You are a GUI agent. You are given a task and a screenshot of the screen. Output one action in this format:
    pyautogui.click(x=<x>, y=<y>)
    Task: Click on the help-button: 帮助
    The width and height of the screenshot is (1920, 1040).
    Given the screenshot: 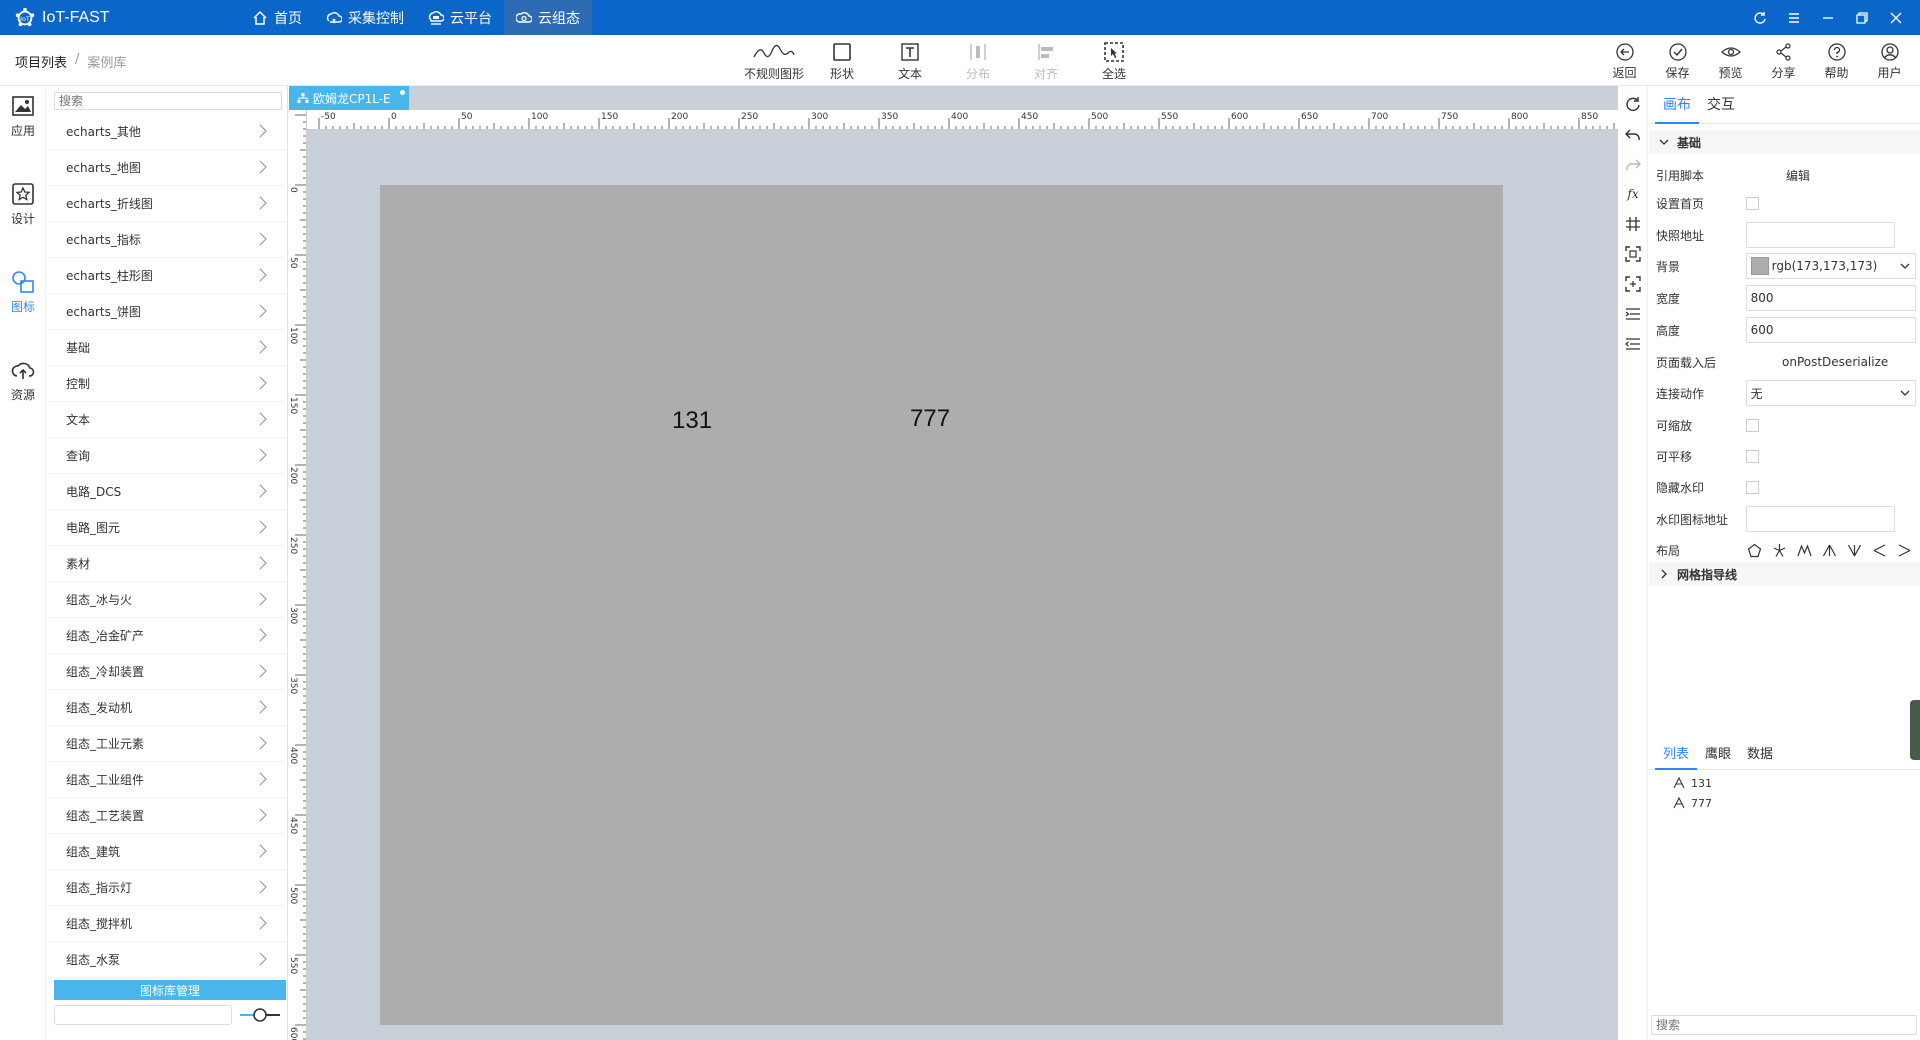 What is the action you would take?
    pyautogui.click(x=1836, y=61)
    